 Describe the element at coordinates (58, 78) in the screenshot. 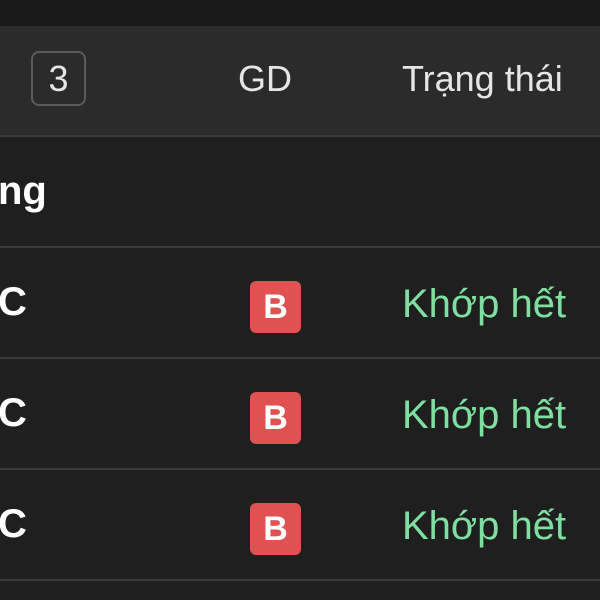

I see `count-badge: 3` at that location.